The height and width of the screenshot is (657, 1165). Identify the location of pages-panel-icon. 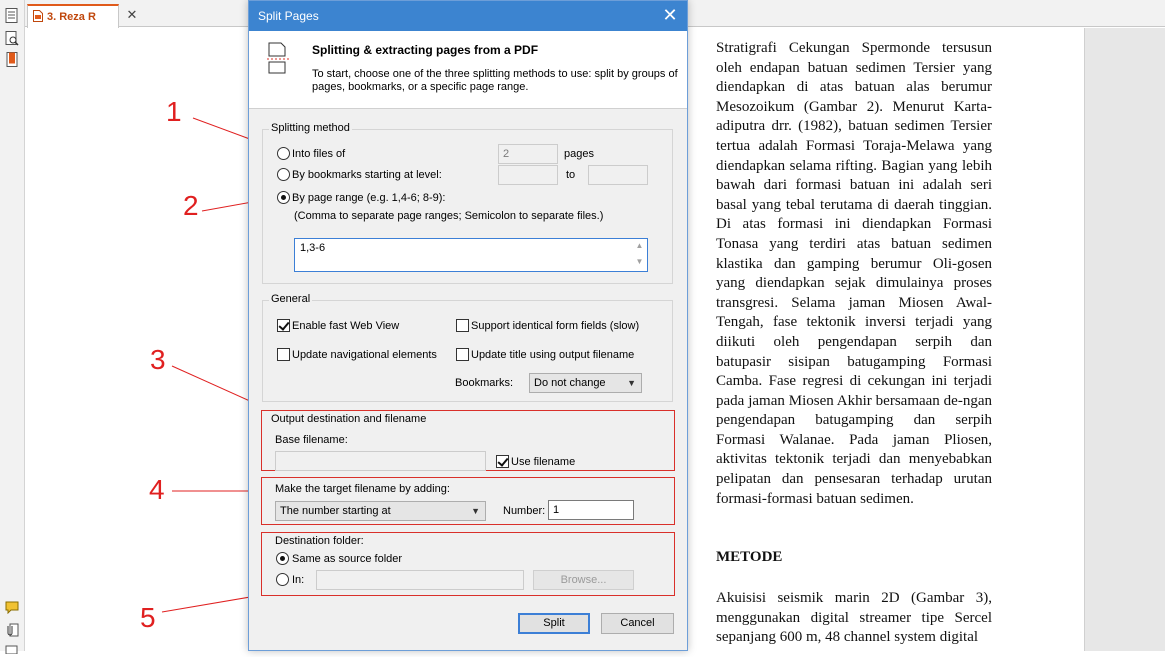
(11, 15).